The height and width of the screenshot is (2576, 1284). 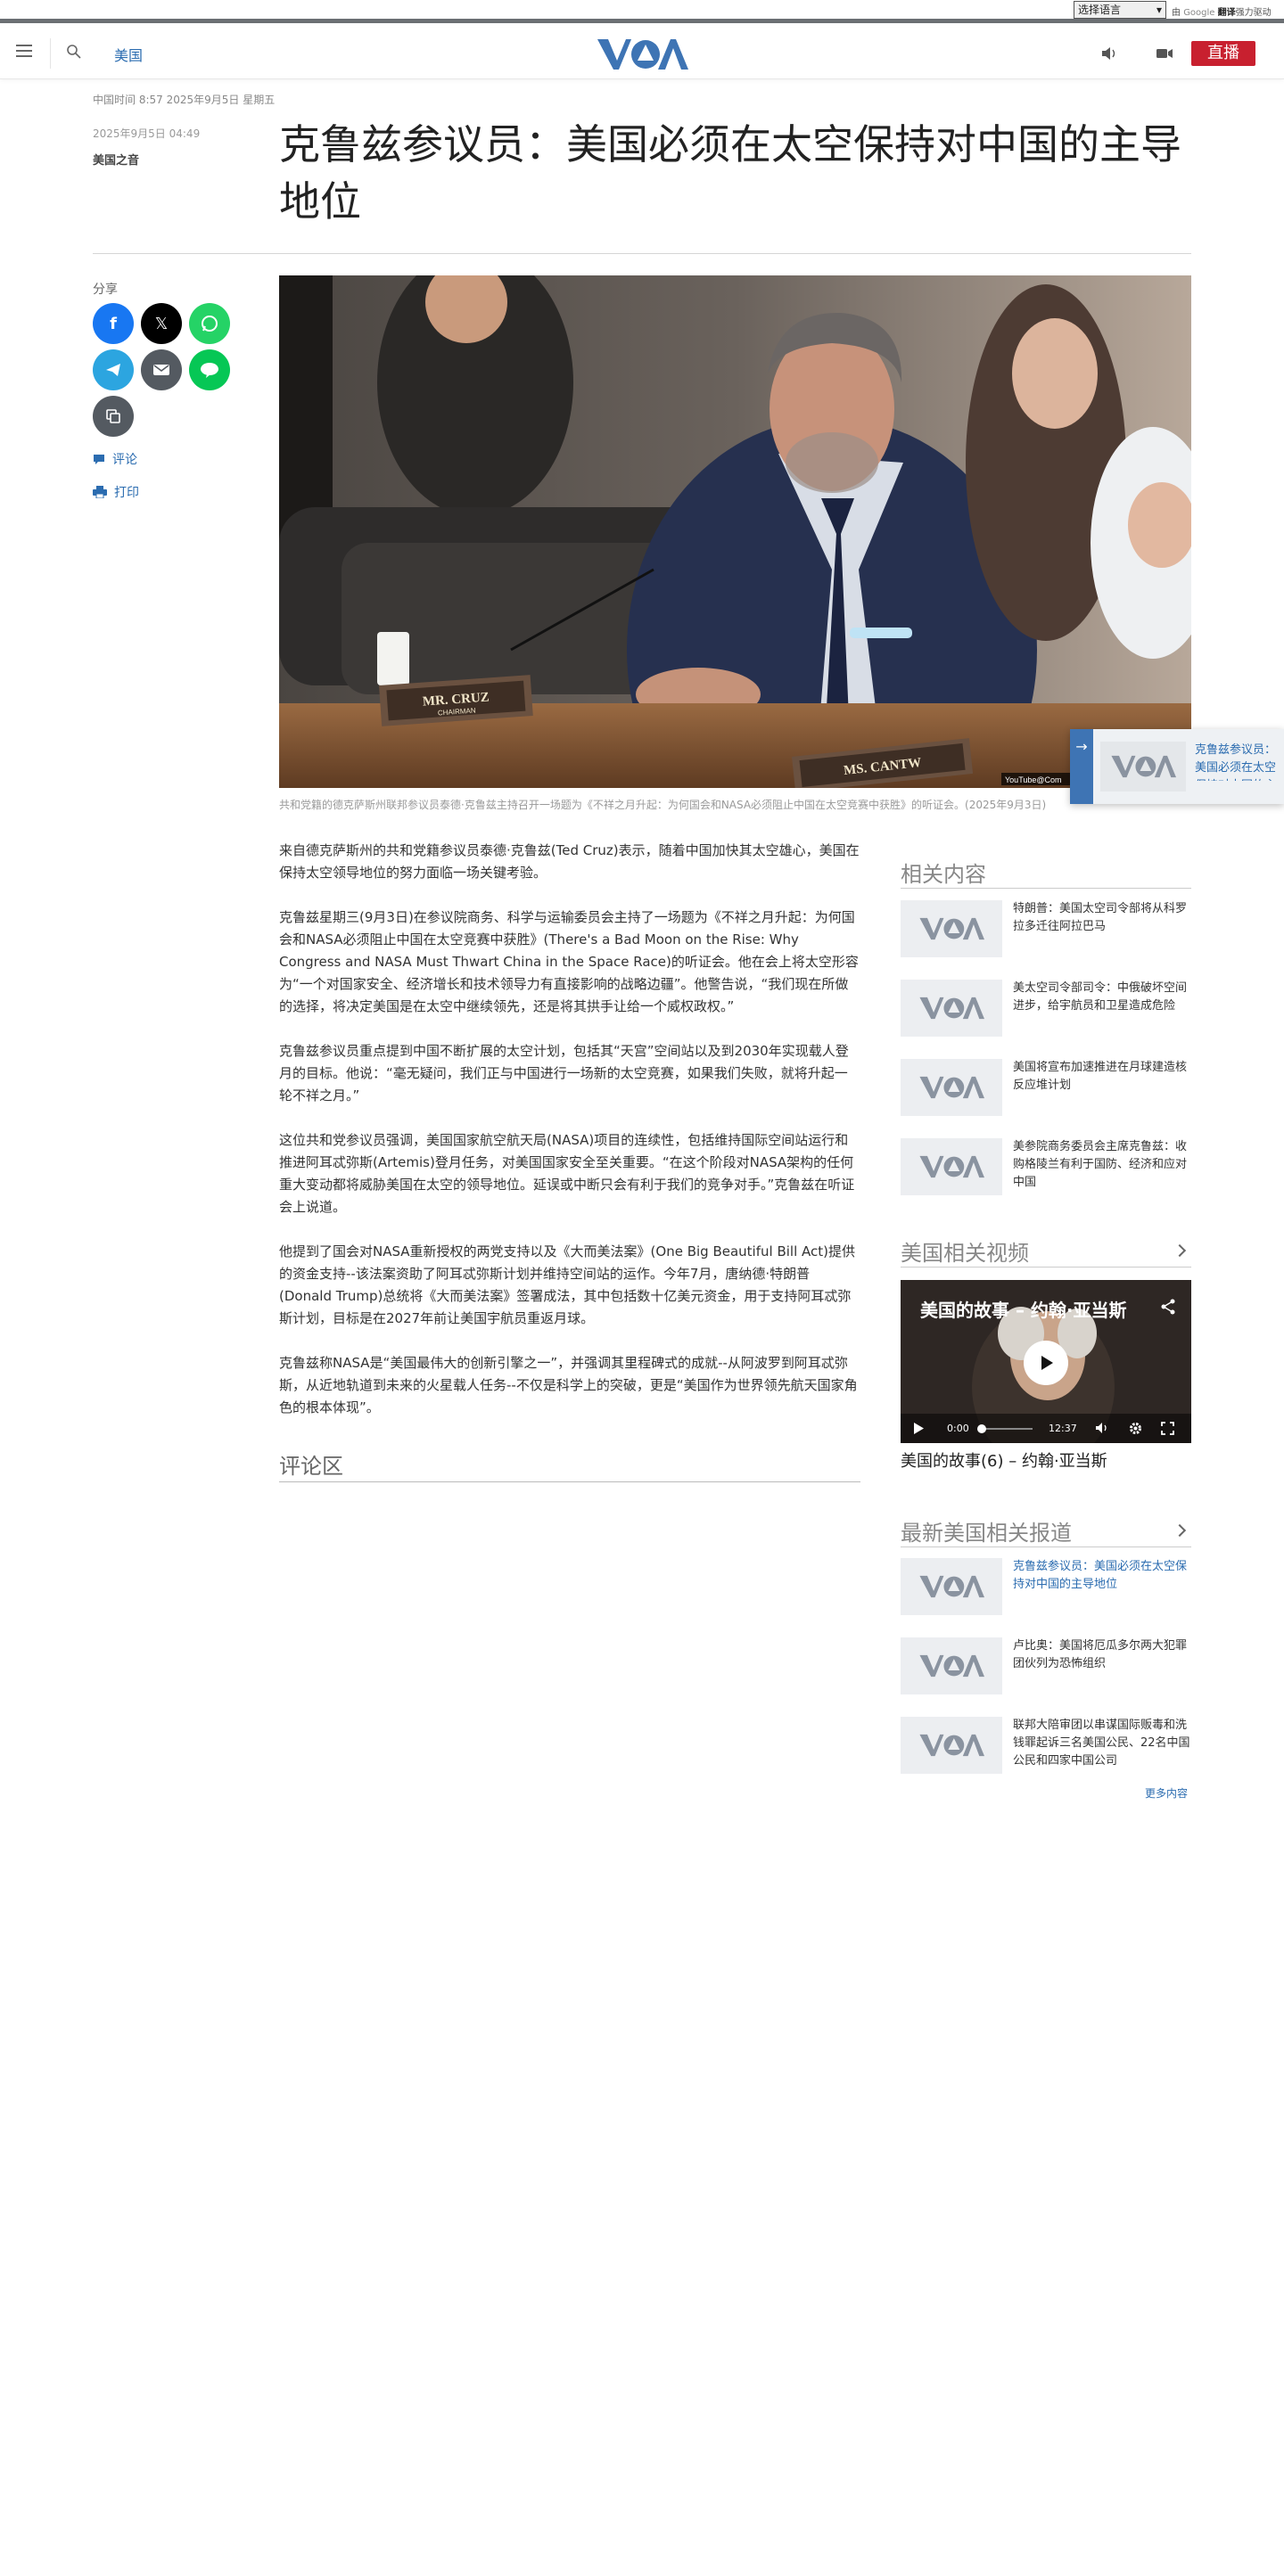 What do you see at coordinates (1102, 1165) in the screenshot?
I see `related-item-title: 美参院商务委员会主席克鲁兹：收购格陵兰有利于国防、经济和应对中国` at bounding box center [1102, 1165].